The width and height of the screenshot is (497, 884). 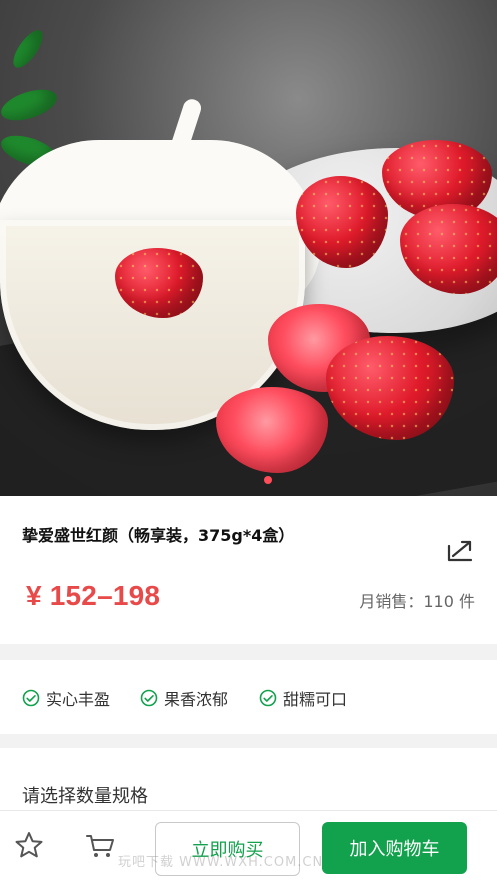 What do you see at coordinates (100, 845) in the screenshot?
I see `cart-icon` at bounding box center [100, 845].